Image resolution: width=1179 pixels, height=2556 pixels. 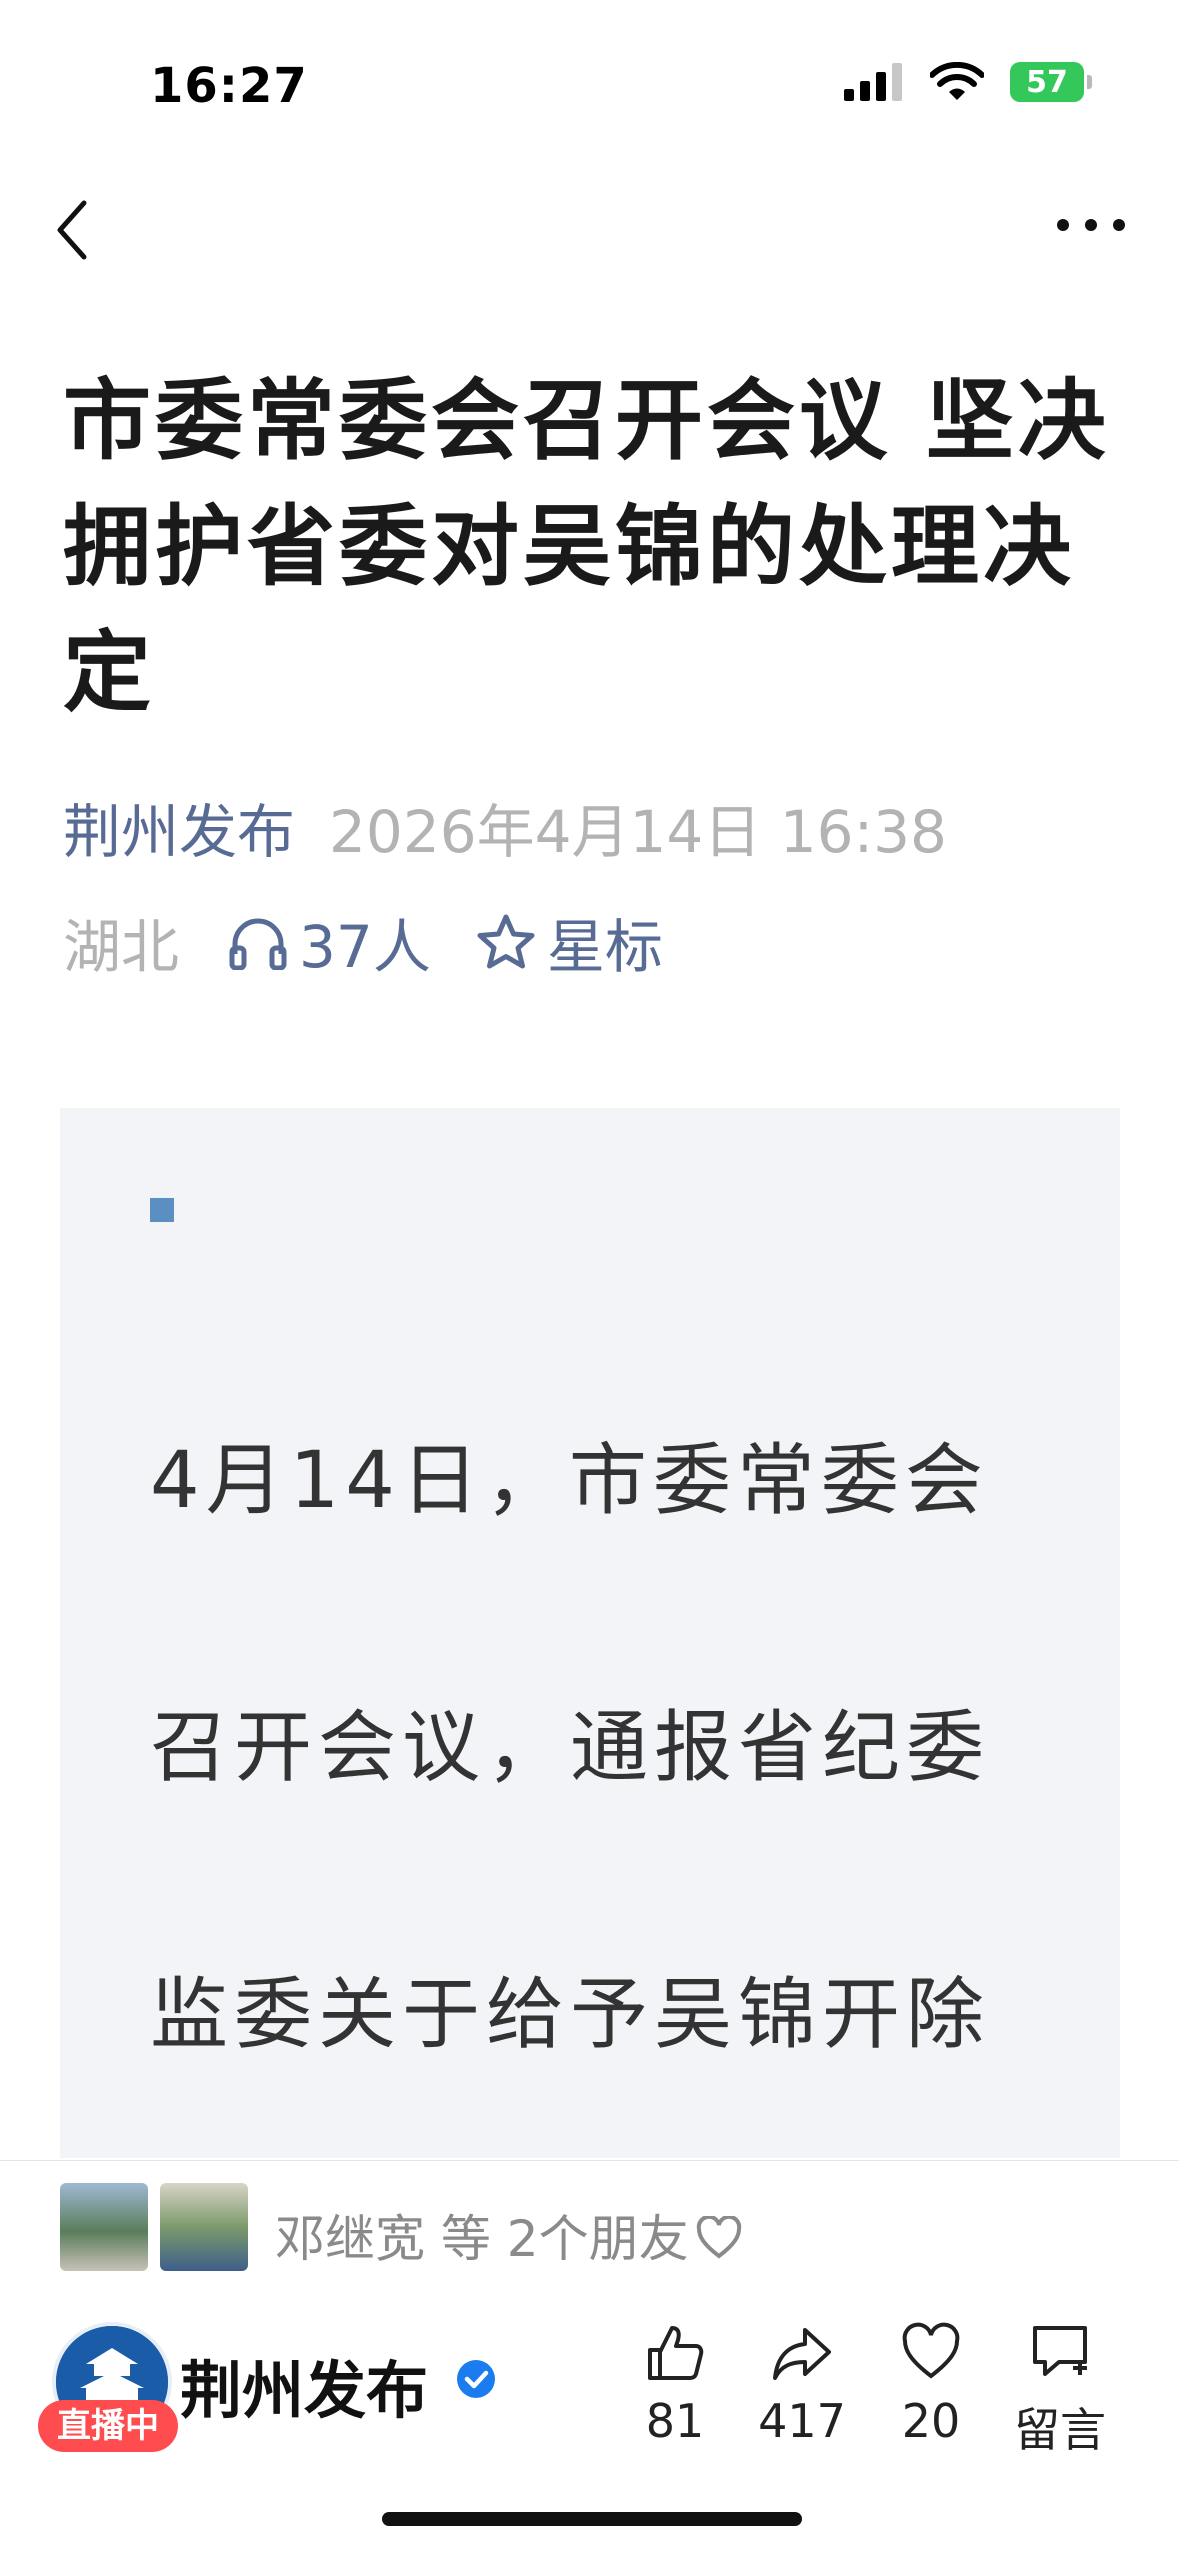 I want to click on comment-button: 留言, so click(x=1060, y=2391).